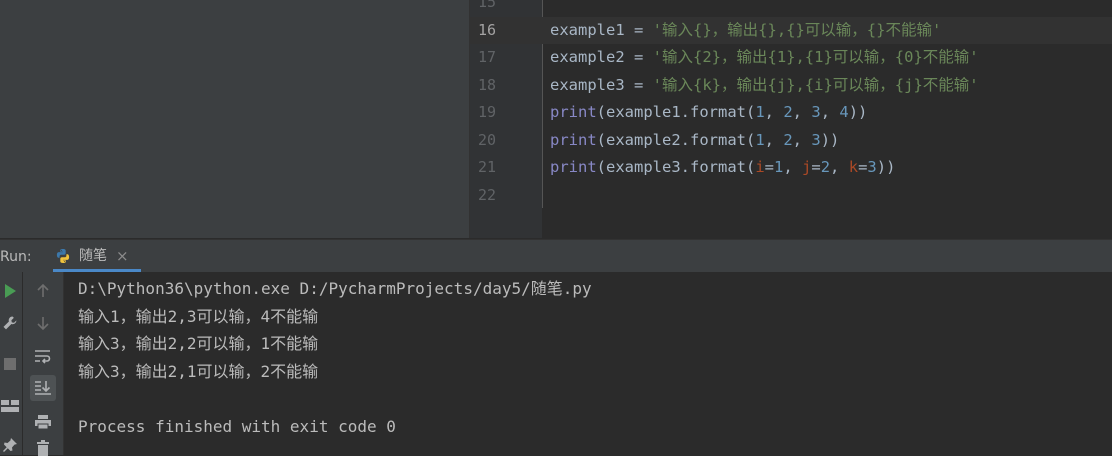 The image size is (1112, 456). I want to click on line-number: 21, so click(486, 167).